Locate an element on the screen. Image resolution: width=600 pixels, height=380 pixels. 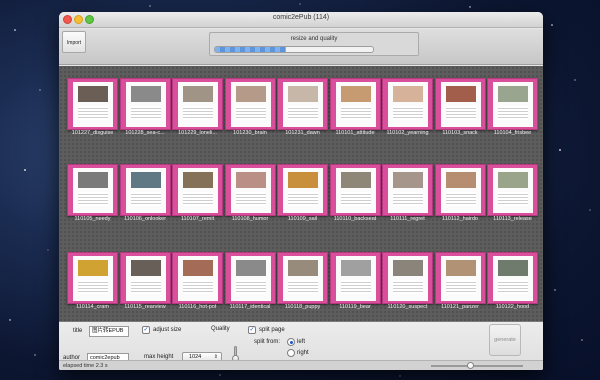
comic-thumbnail: 110106_onlooker is located at coordinates (145, 194).